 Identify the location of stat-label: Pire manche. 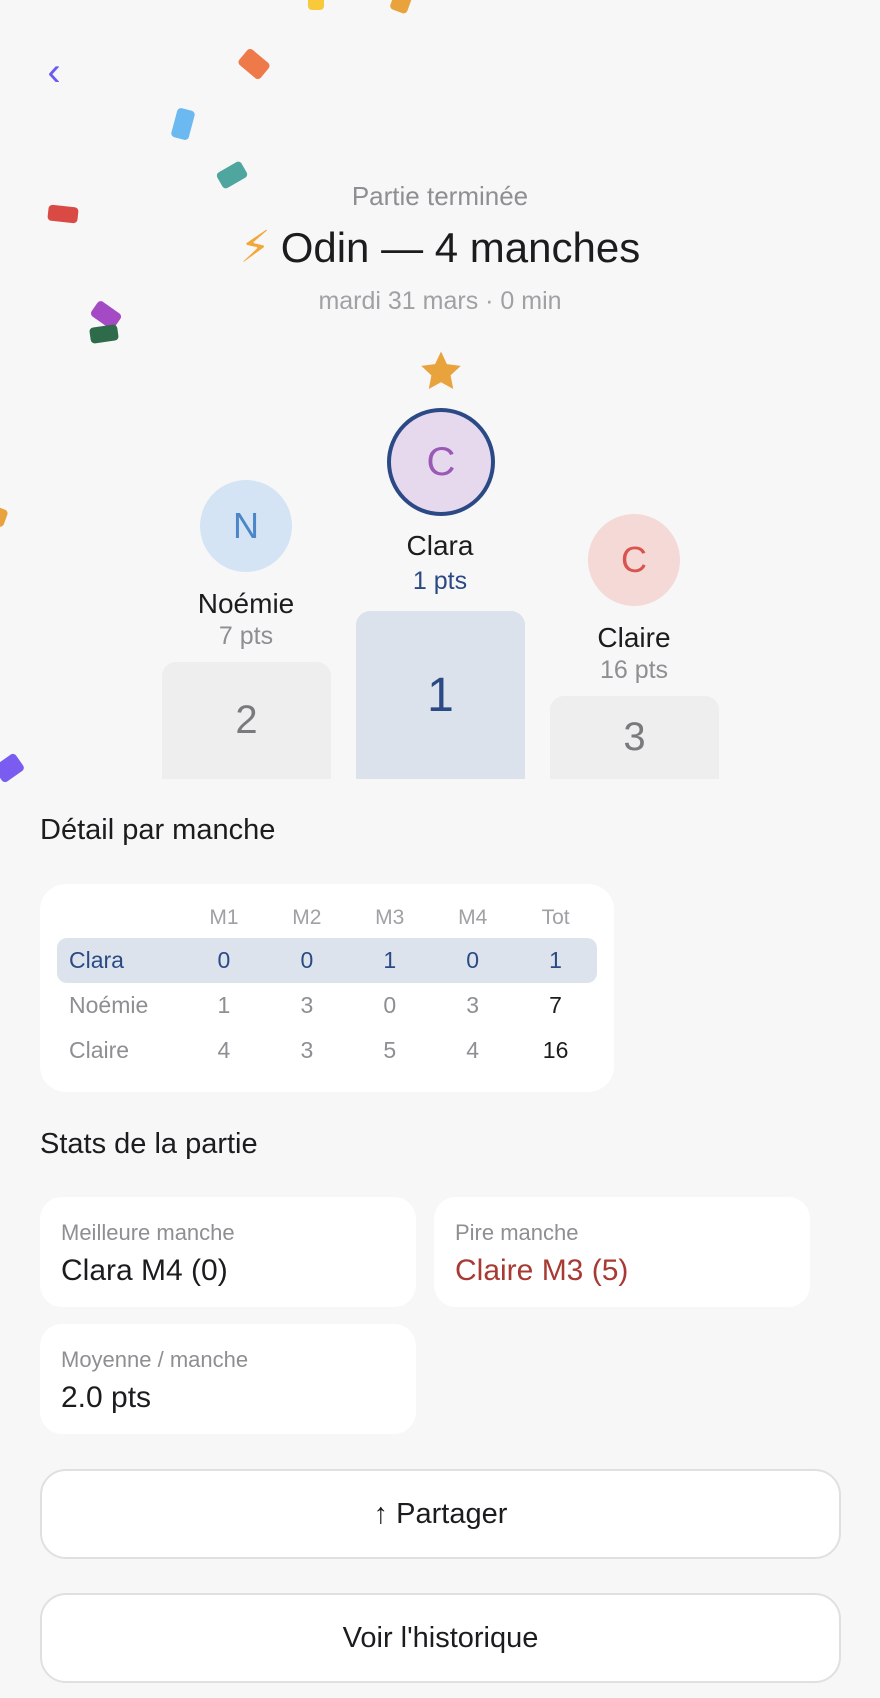
(517, 1232).